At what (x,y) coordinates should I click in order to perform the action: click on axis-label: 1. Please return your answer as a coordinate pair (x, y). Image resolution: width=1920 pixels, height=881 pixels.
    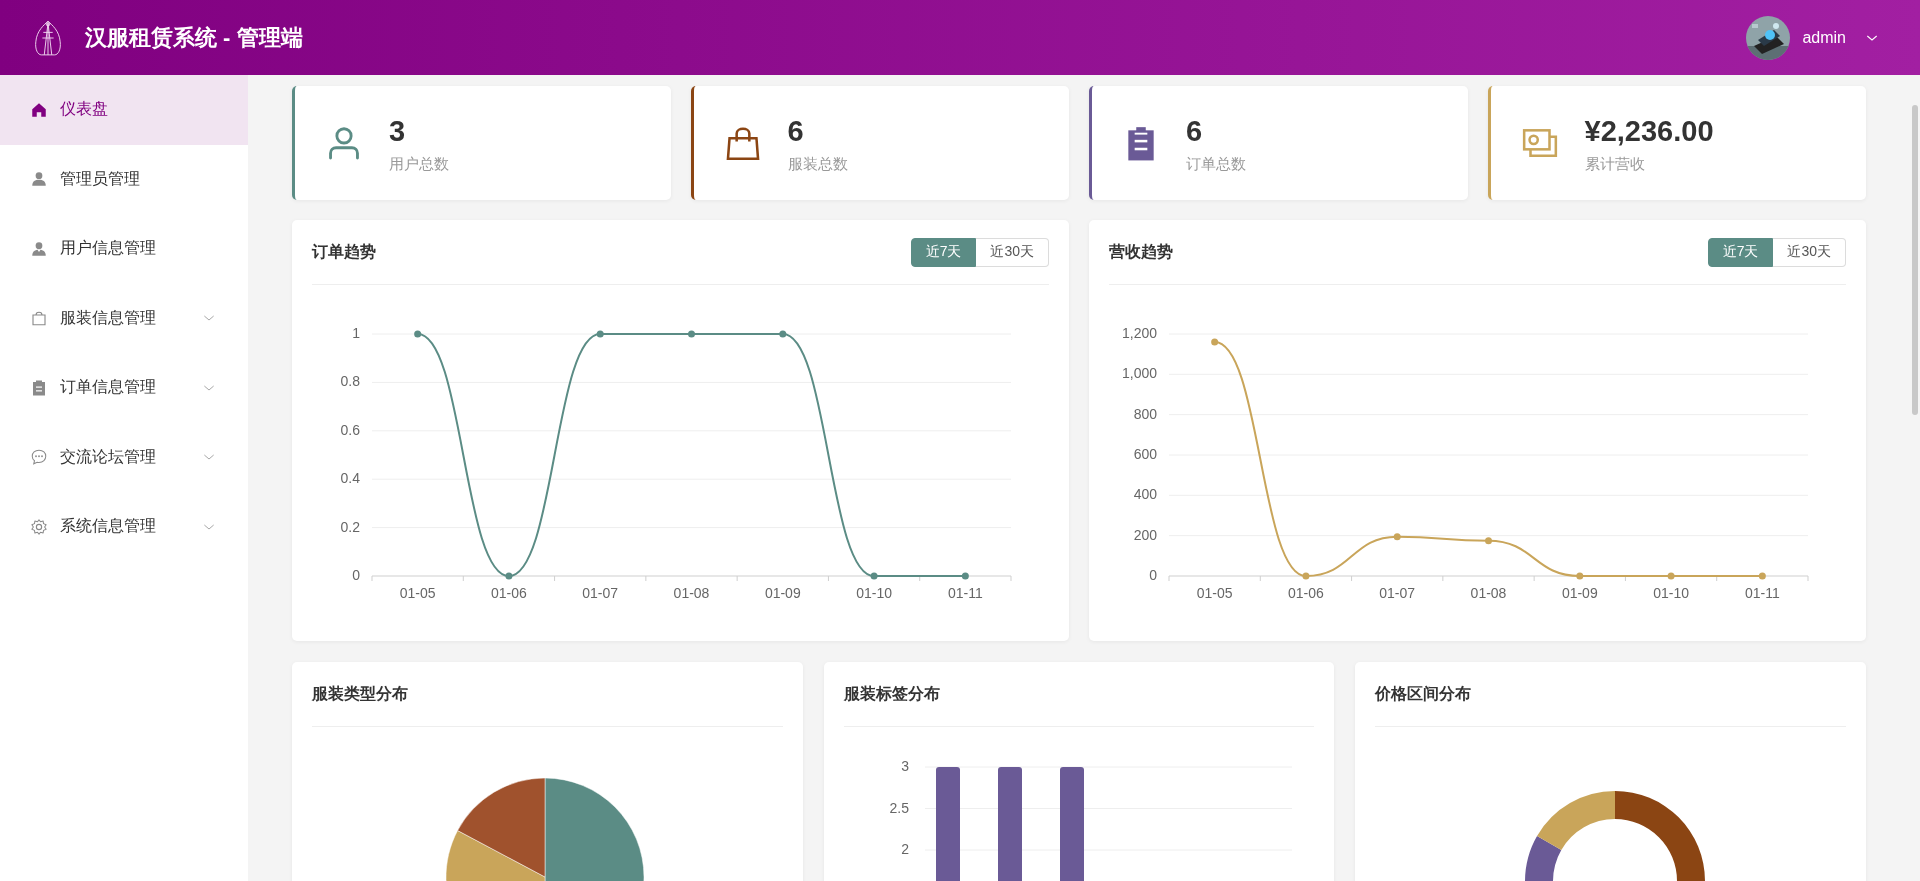
    Looking at the image, I should click on (356, 333).